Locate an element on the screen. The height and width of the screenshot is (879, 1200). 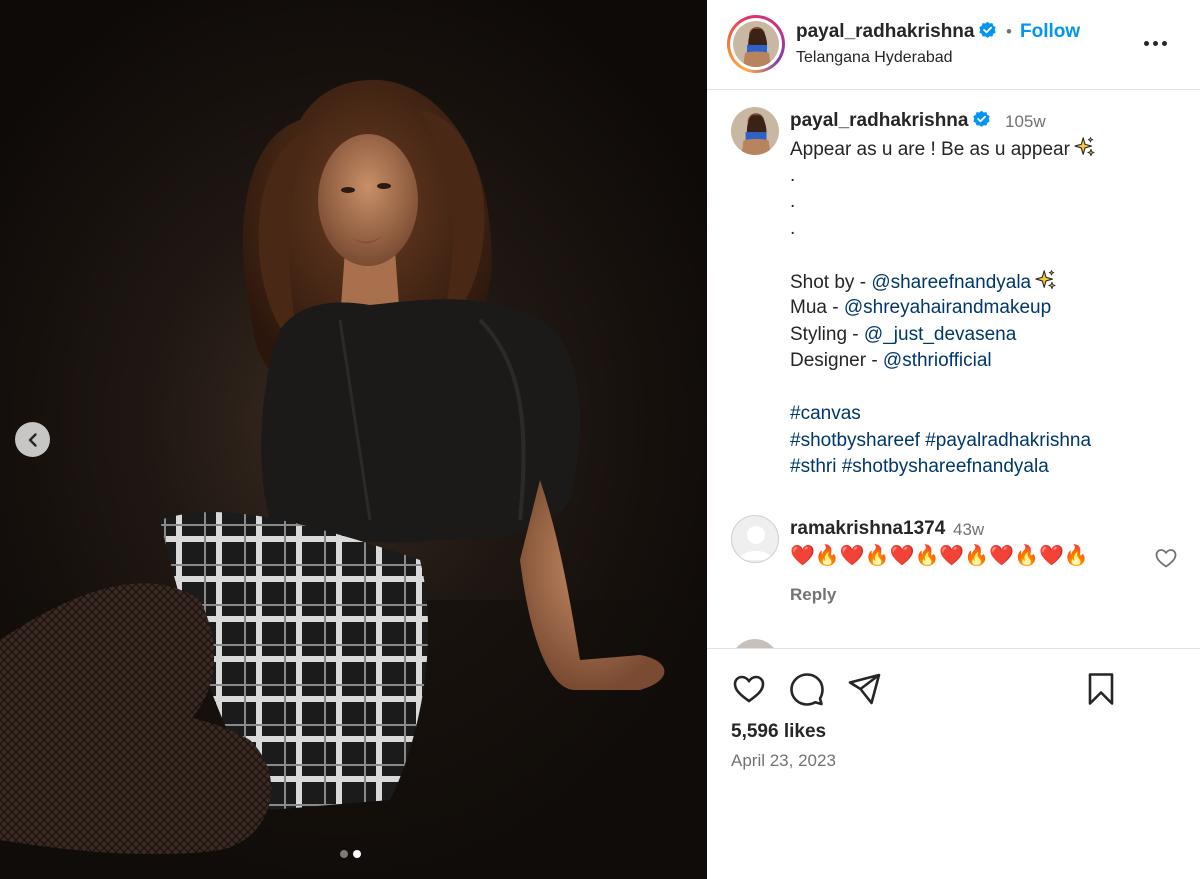
credit-line-styling: Styling - @_just_devasena is located at coordinates (990, 335).